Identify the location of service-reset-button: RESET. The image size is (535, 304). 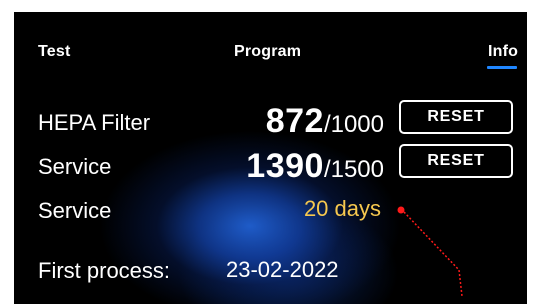
(456, 161).